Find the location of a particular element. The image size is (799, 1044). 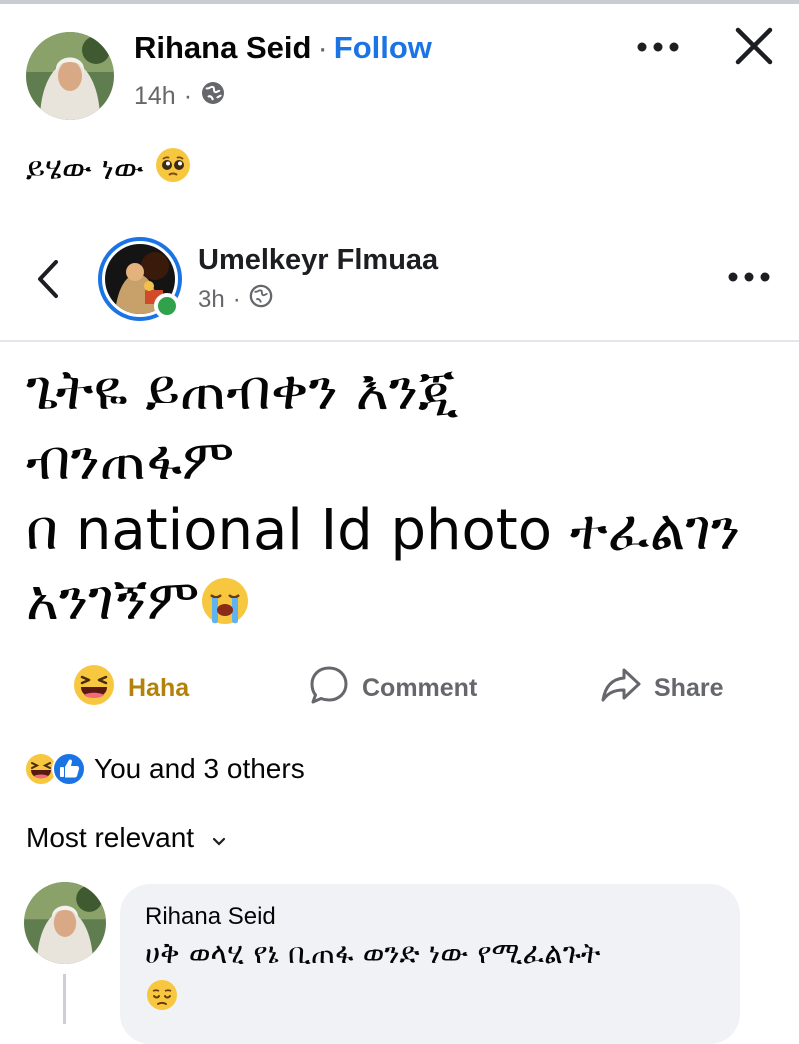

more-options-icon is located at coordinates (658, 47).